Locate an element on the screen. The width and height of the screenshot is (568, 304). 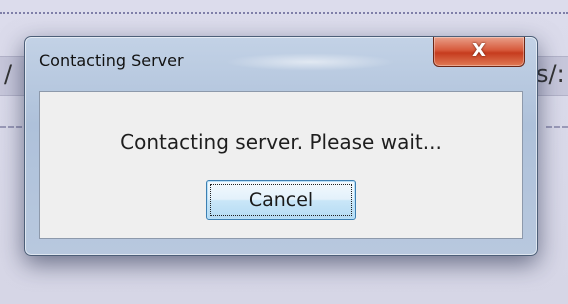
cancel-button: Cancel is located at coordinates (281, 200).